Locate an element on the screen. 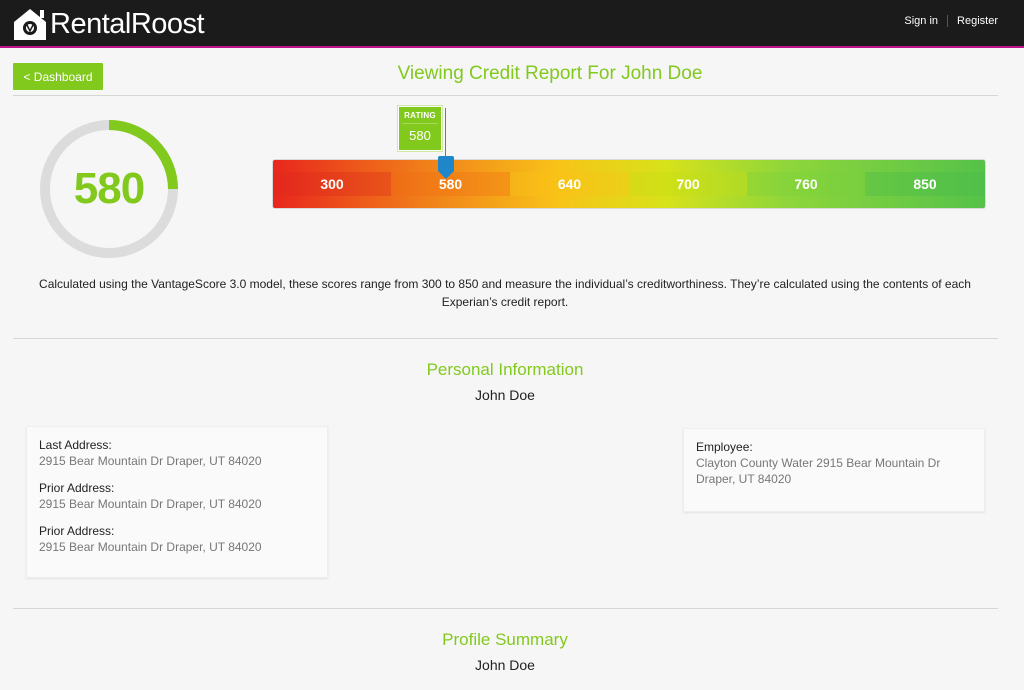 The width and height of the screenshot is (1024, 690). nav-divider is located at coordinates (948, 21).